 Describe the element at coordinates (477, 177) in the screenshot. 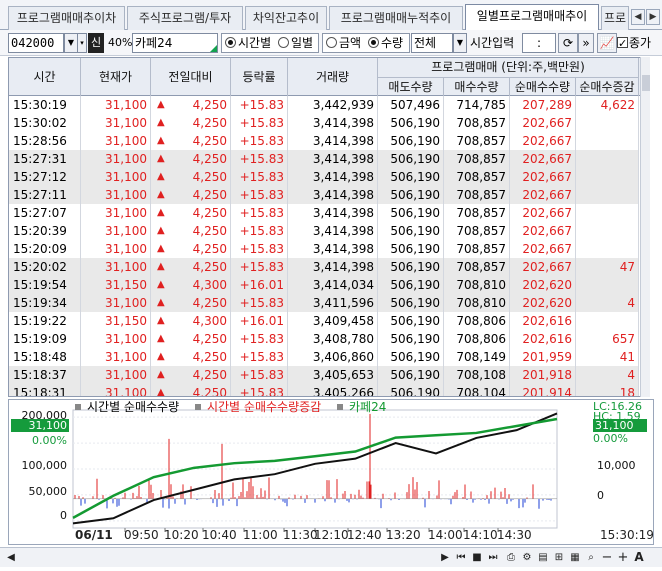

I see `cell-buy-qty: 708,857` at that location.